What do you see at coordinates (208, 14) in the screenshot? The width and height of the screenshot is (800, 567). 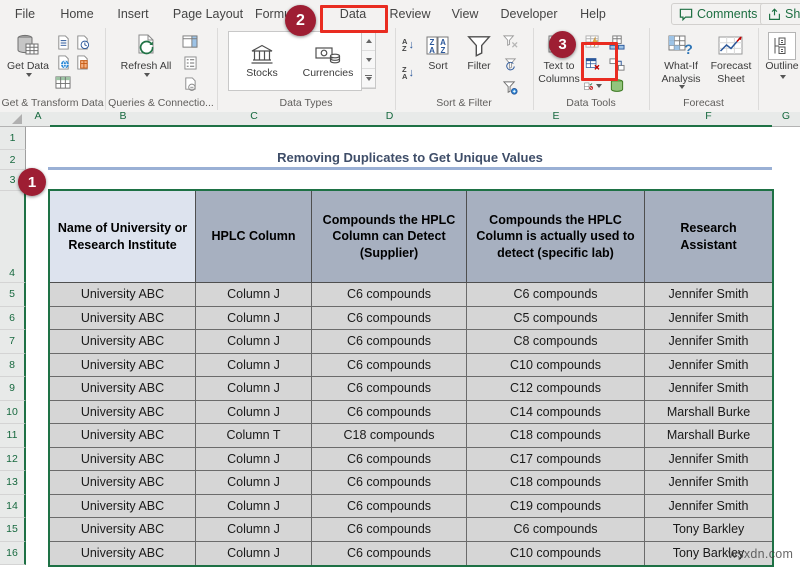 I see `ribbon-tab: Page Layout` at bounding box center [208, 14].